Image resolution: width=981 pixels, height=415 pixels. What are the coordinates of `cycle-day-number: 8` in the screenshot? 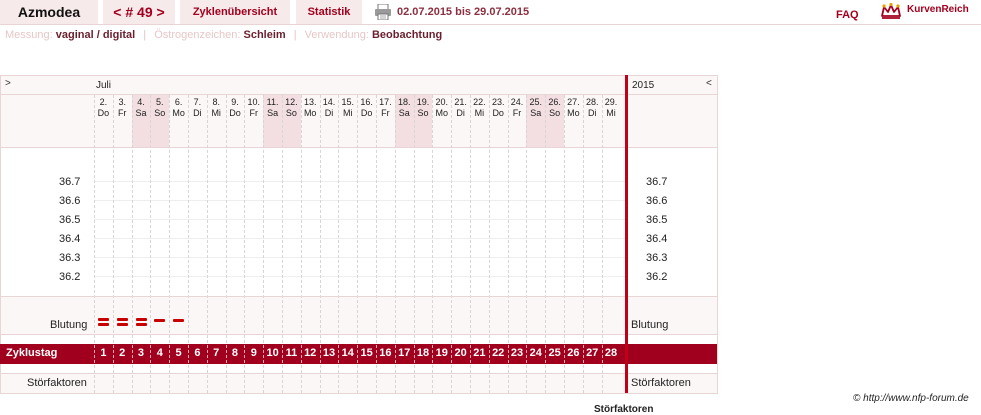 It's located at (235, 353).